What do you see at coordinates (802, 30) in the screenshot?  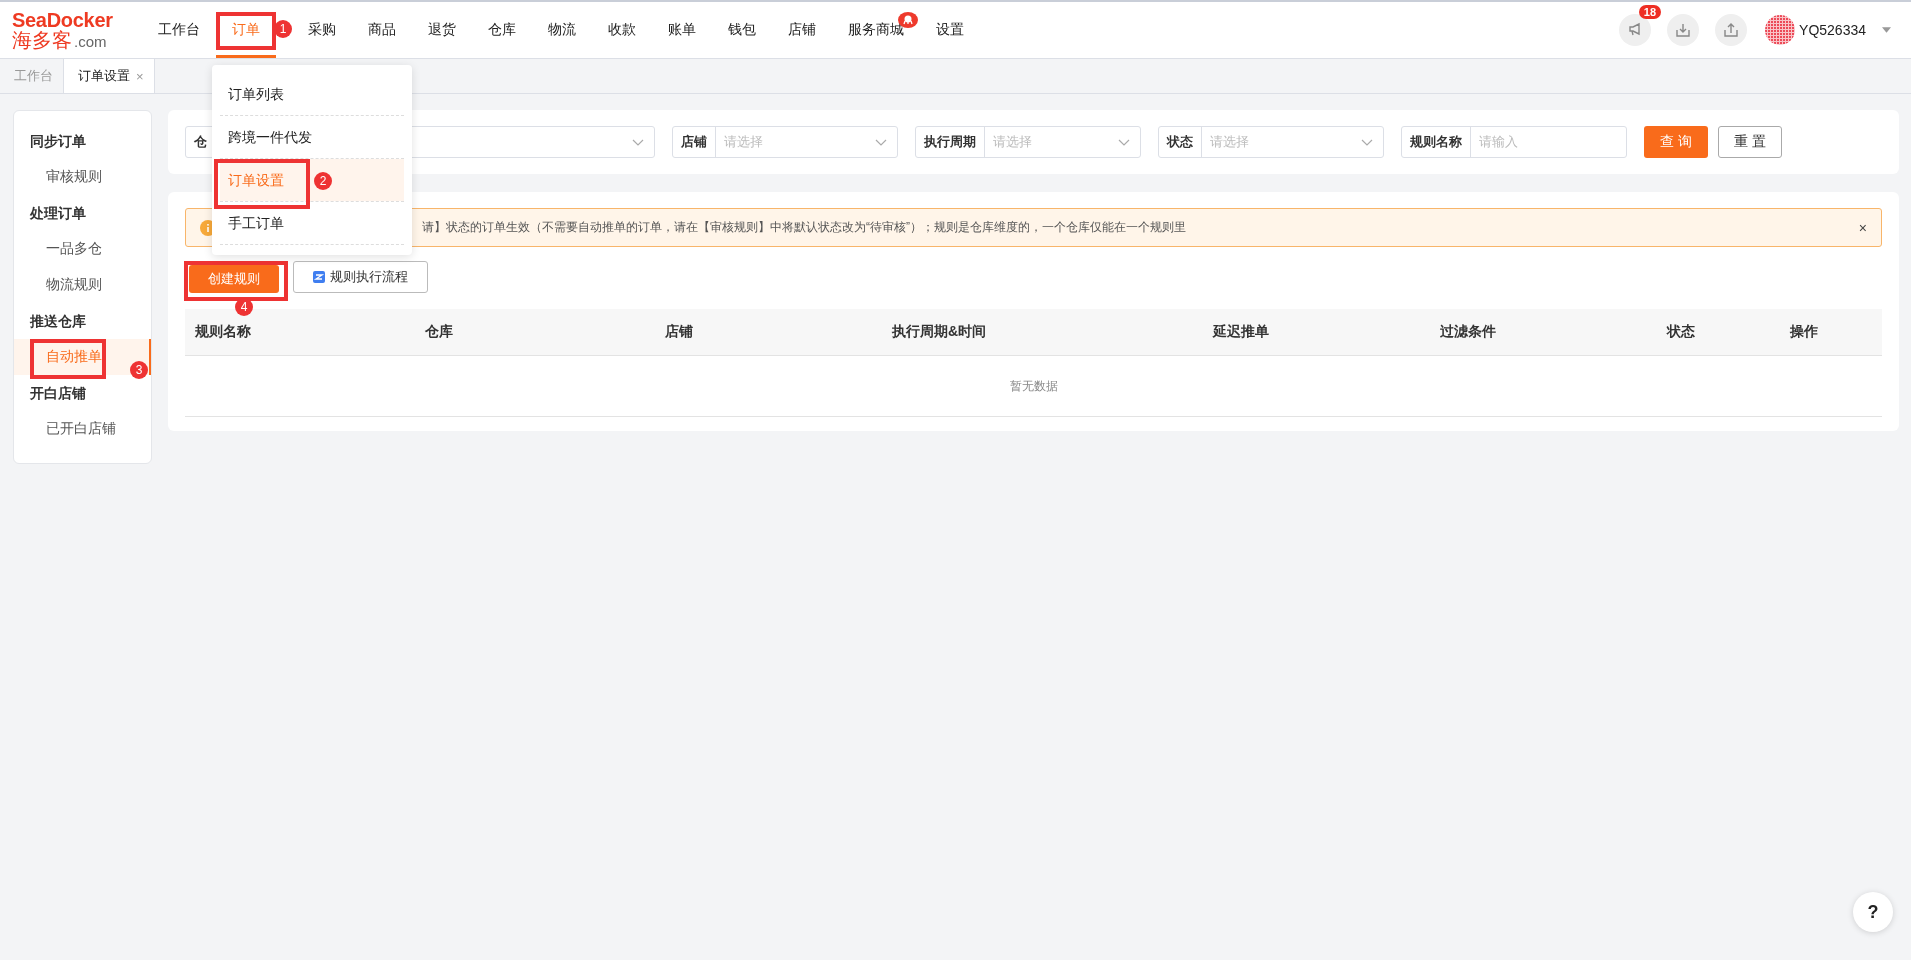 I see `nav-item: 店铺` at bounding box center [802, 30].